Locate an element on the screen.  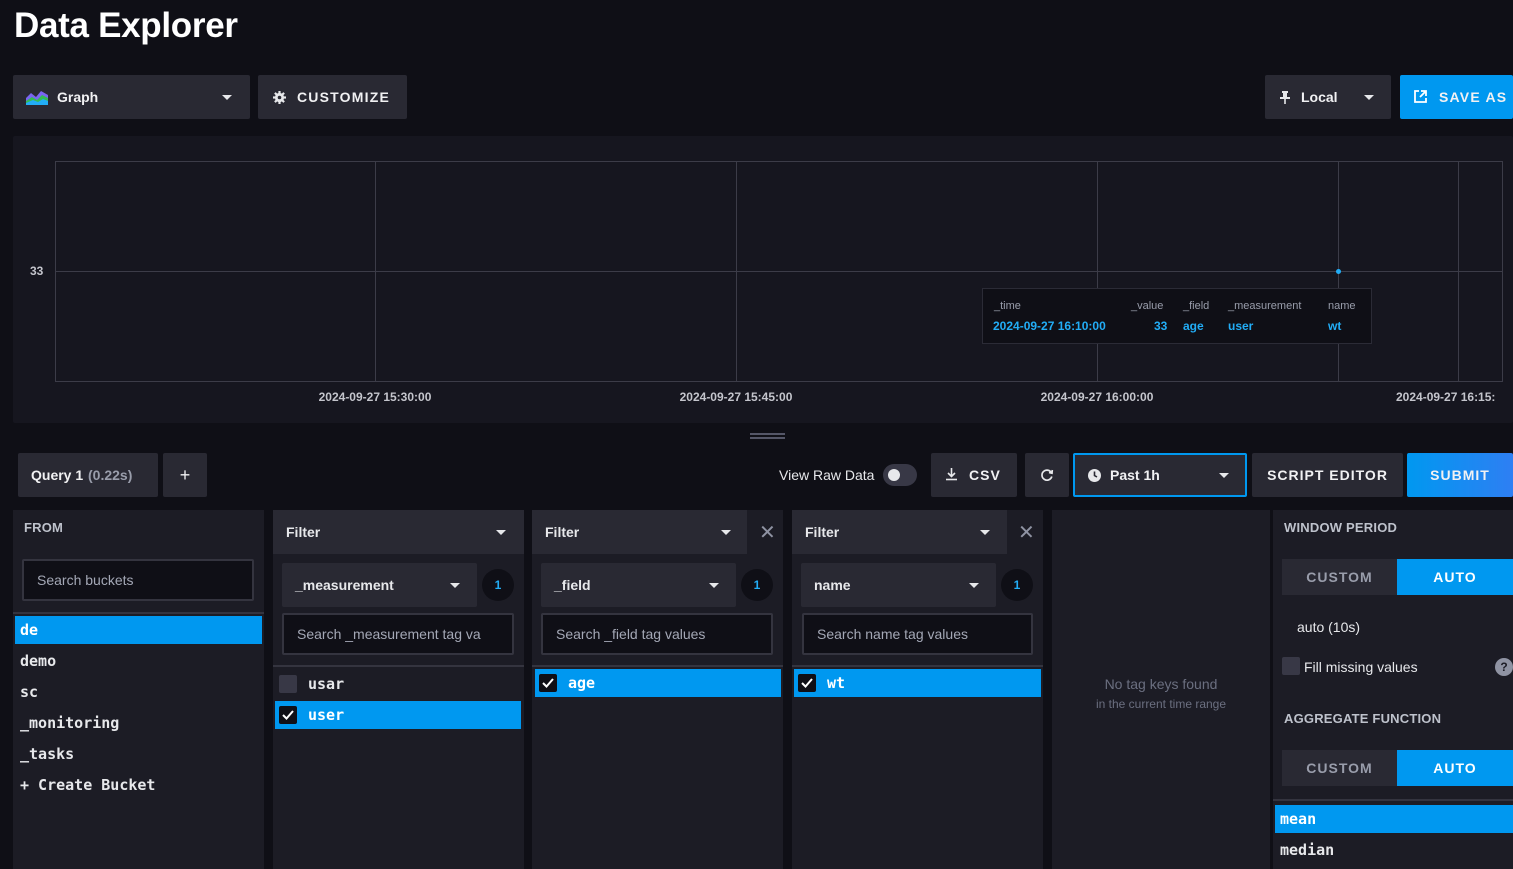
window-period-label: WINDOW PERIOD is located at coordinates (1341, 527).